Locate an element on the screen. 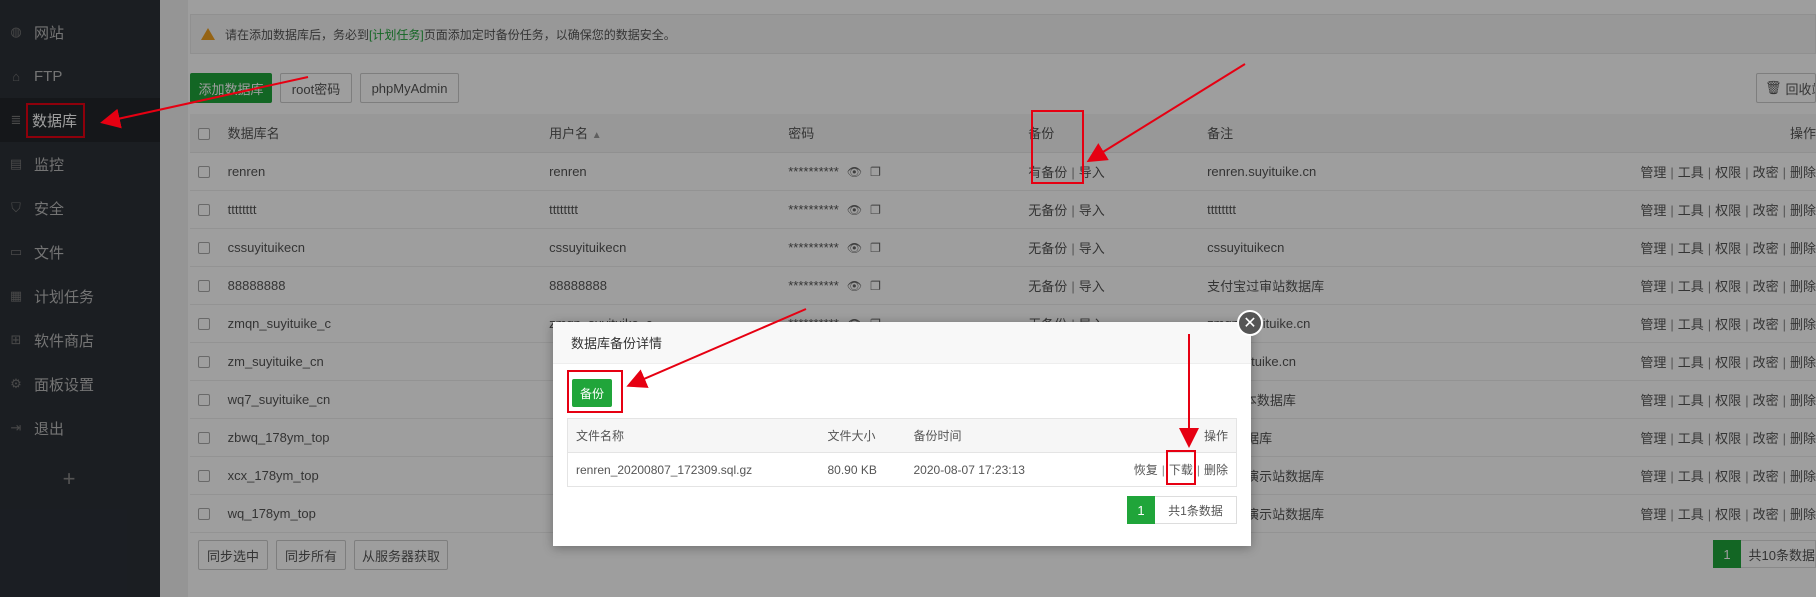  col-size: 文件大小 is located at coordinates (870, 435).